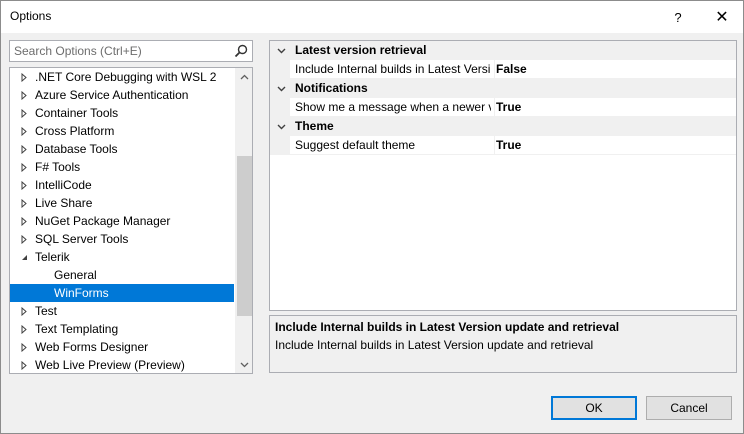 The height and width of the screenshot is (434, 744). I want to click on property-row: Suggest default theme True, so click(503, 145).